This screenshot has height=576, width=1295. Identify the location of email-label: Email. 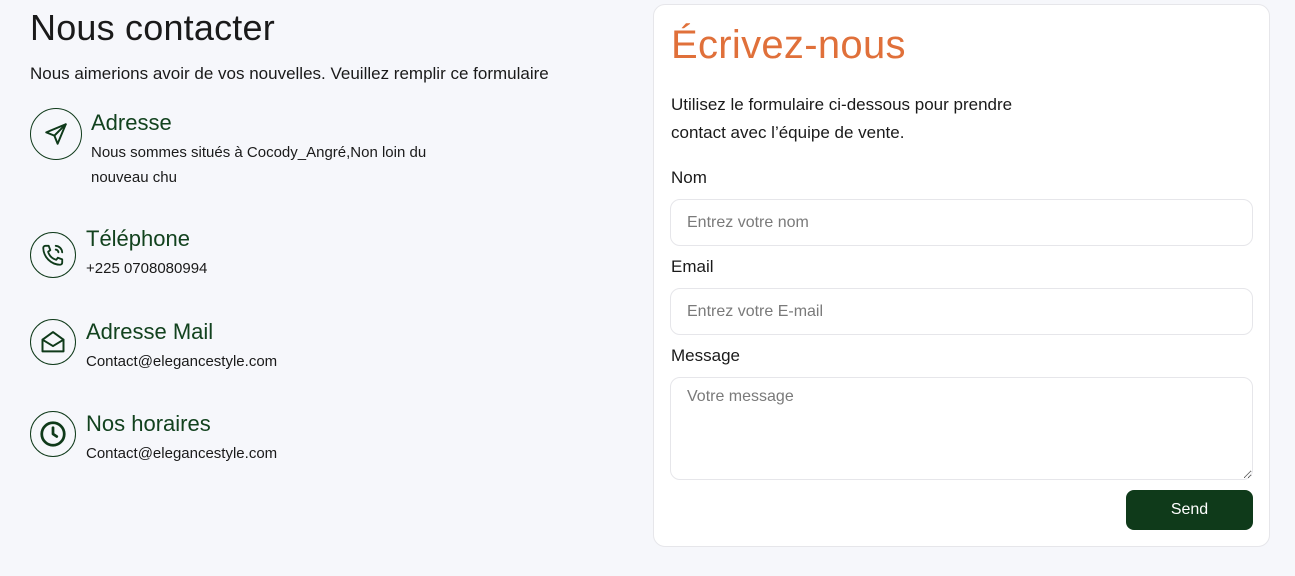
(692, 266).